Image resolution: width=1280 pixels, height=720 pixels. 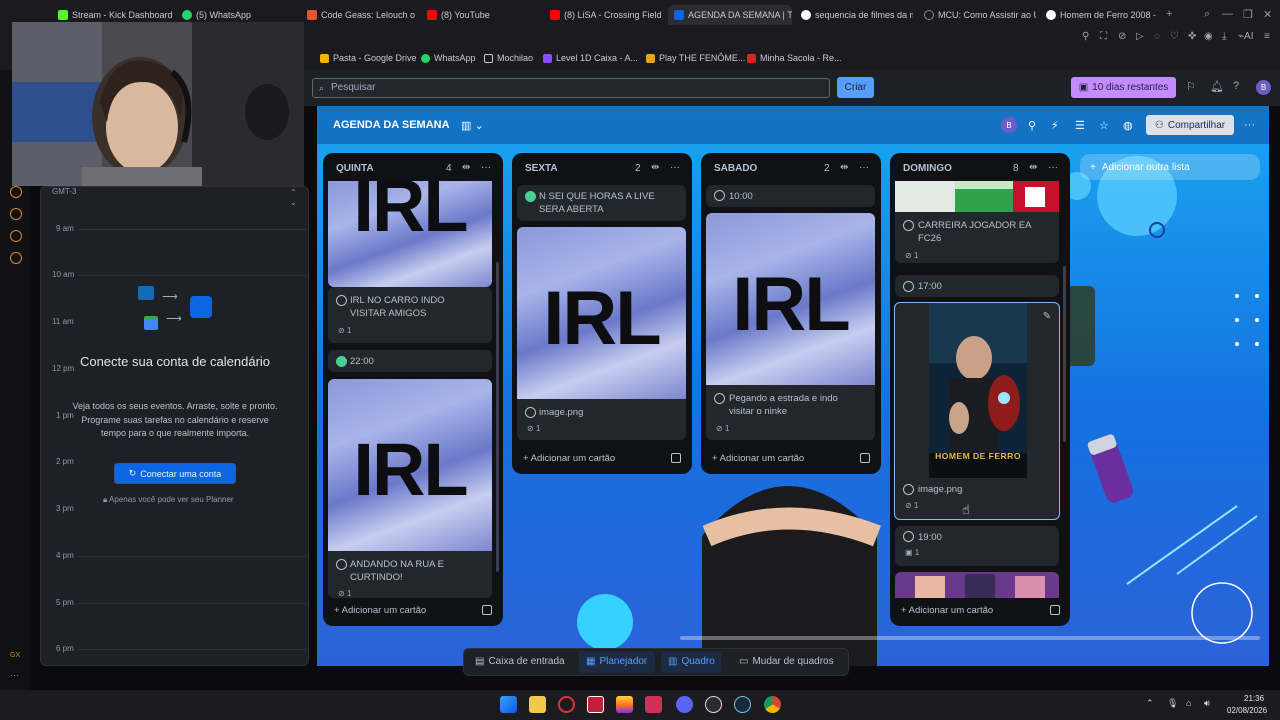 I want to click on power-ups-icon: ⚲, so click(x=1032, y=125).